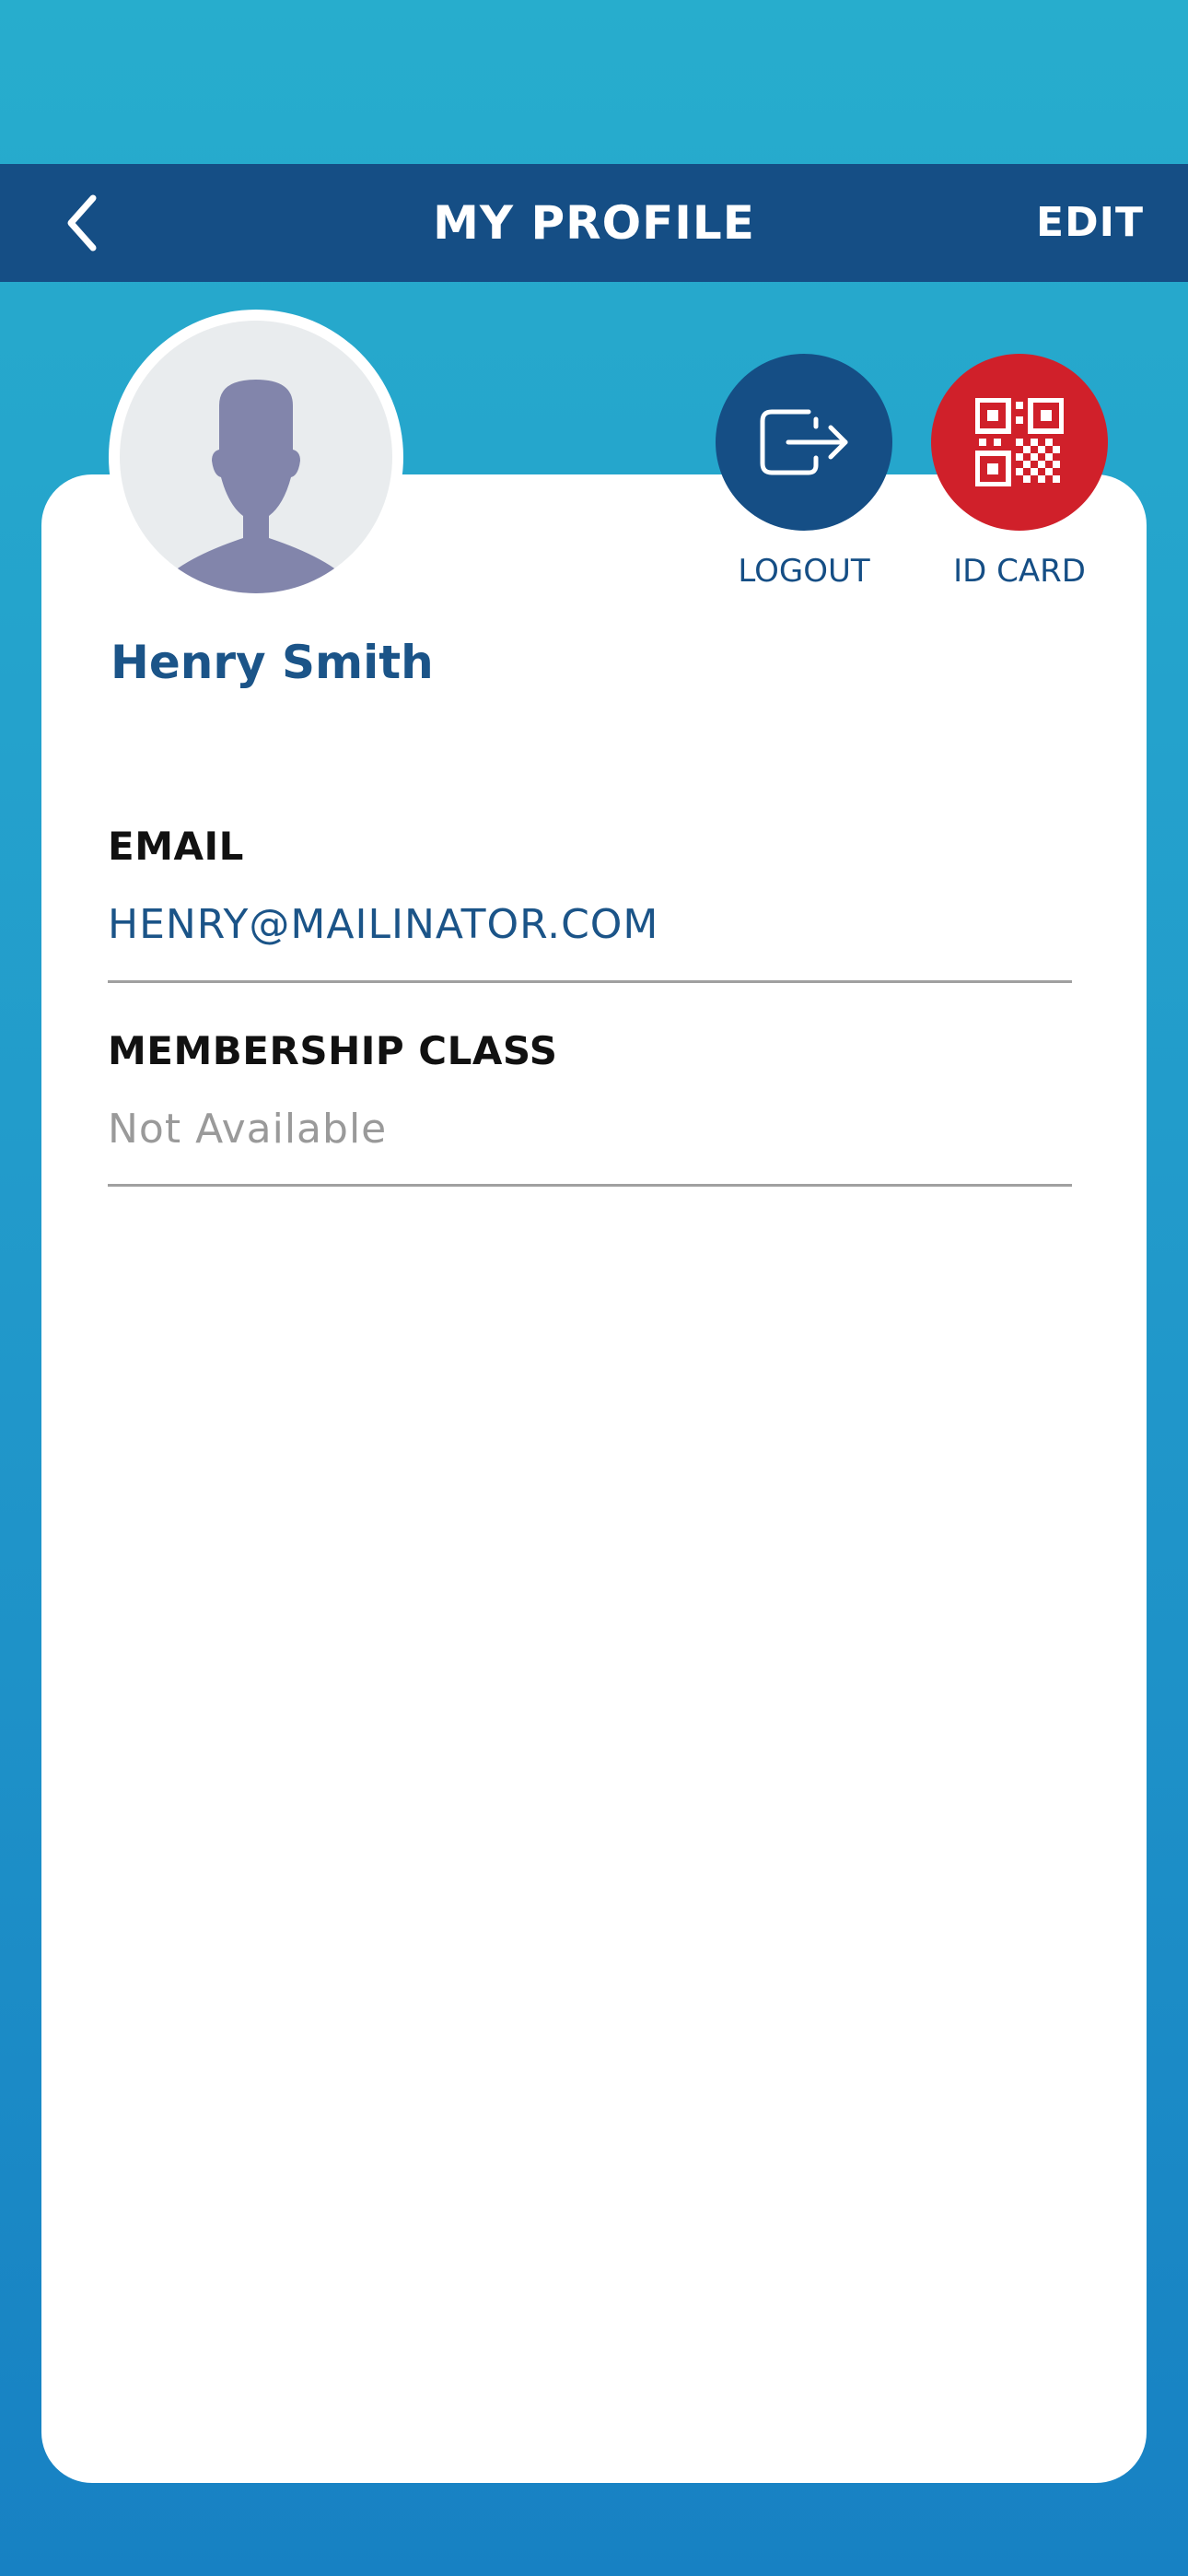  I want to click on membership-class-value: Not Available, so click(248, 1129).